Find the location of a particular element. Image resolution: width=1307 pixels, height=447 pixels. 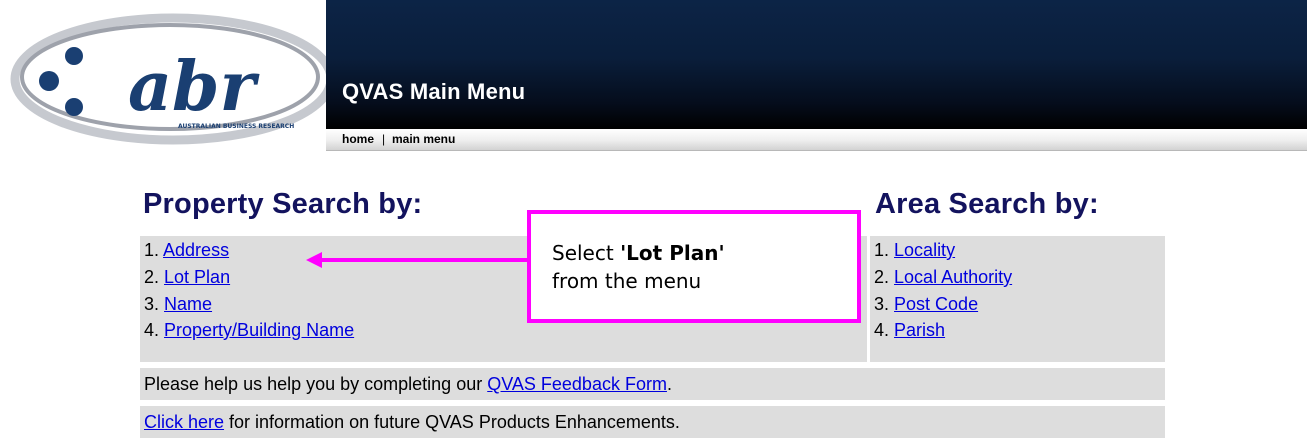

abr-logo: abr AUSTRALIAN BUSINESS RESEARCH is located at coordinates (168, 75).